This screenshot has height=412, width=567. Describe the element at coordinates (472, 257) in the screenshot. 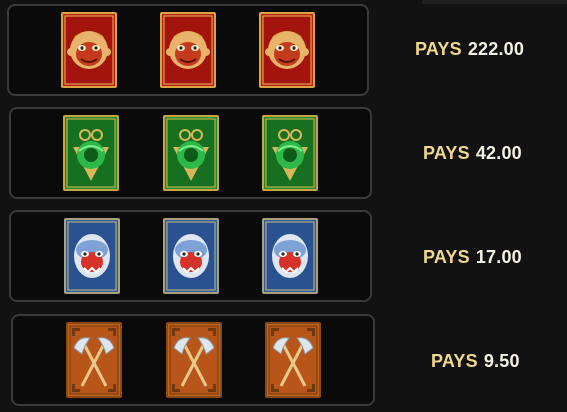

I see `payout-text: PAYS 17.00` at that location.